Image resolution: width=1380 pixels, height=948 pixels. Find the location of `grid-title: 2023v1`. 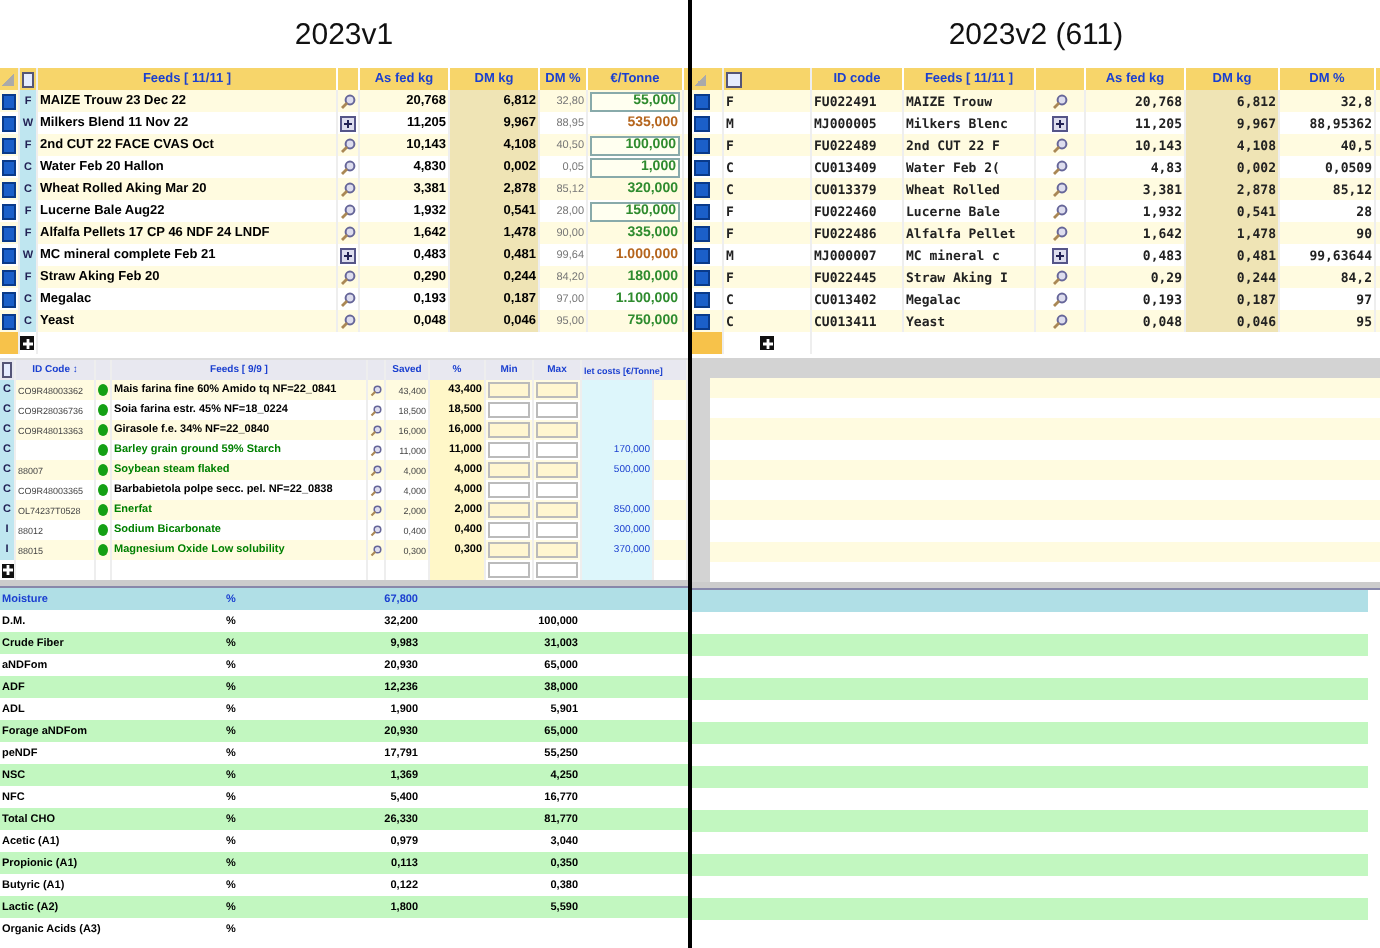

grid-title: 2023v1 is located at coordinates (344, 35).